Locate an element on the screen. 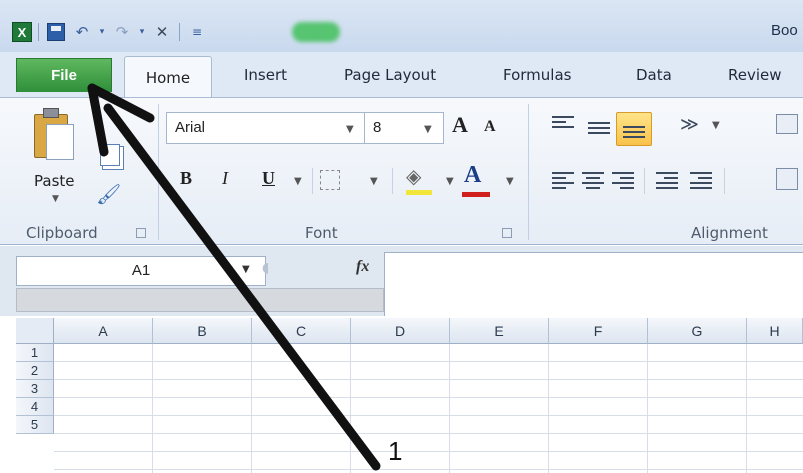 The height and width of the screenshot is (473, 803). paste-button: Paste is located at coordinates (54, 181).